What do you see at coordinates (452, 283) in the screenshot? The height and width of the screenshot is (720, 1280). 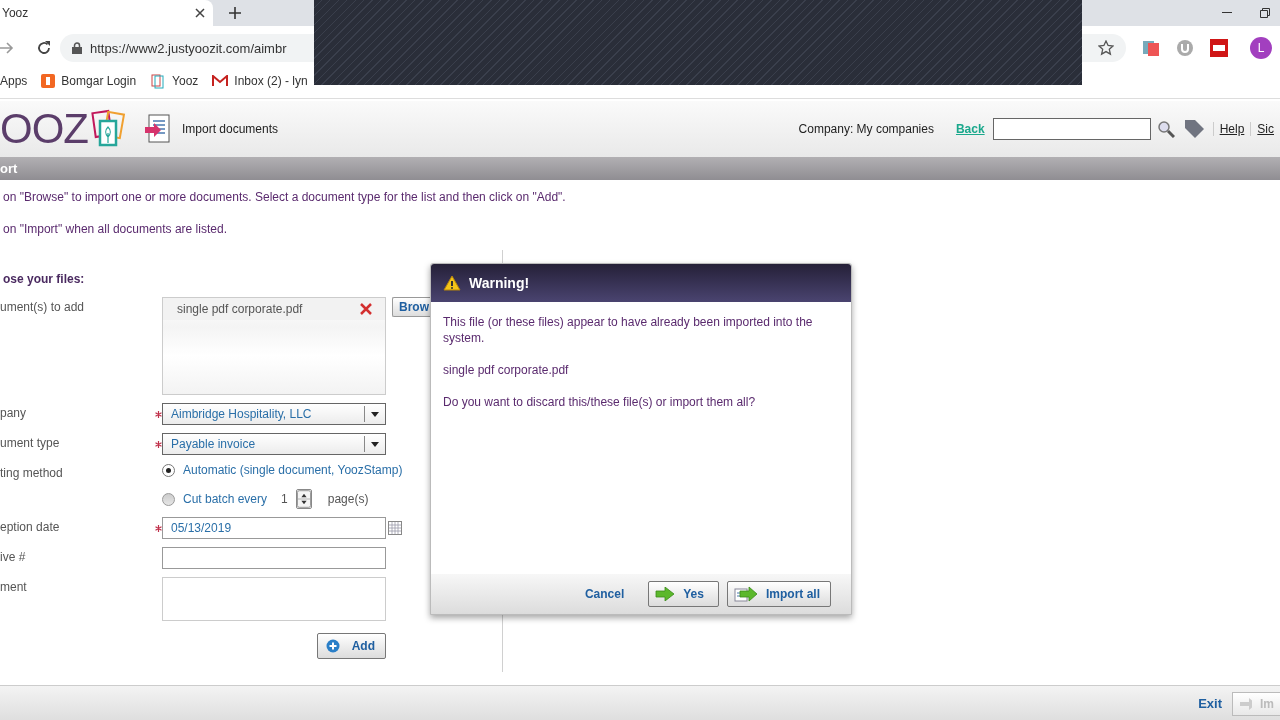 I see `warning-icon` at bounding box center [452, 283].